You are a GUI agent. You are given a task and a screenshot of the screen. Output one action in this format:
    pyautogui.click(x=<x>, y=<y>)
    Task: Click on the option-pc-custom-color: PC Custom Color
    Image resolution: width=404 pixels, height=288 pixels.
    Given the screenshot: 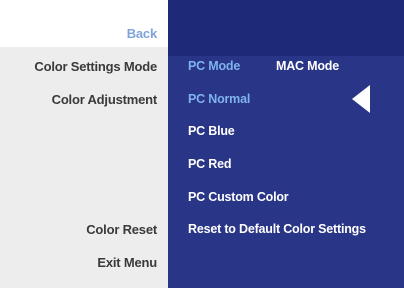 What is the action you would take?
    pyautogui.click(x=238, y=197)
    